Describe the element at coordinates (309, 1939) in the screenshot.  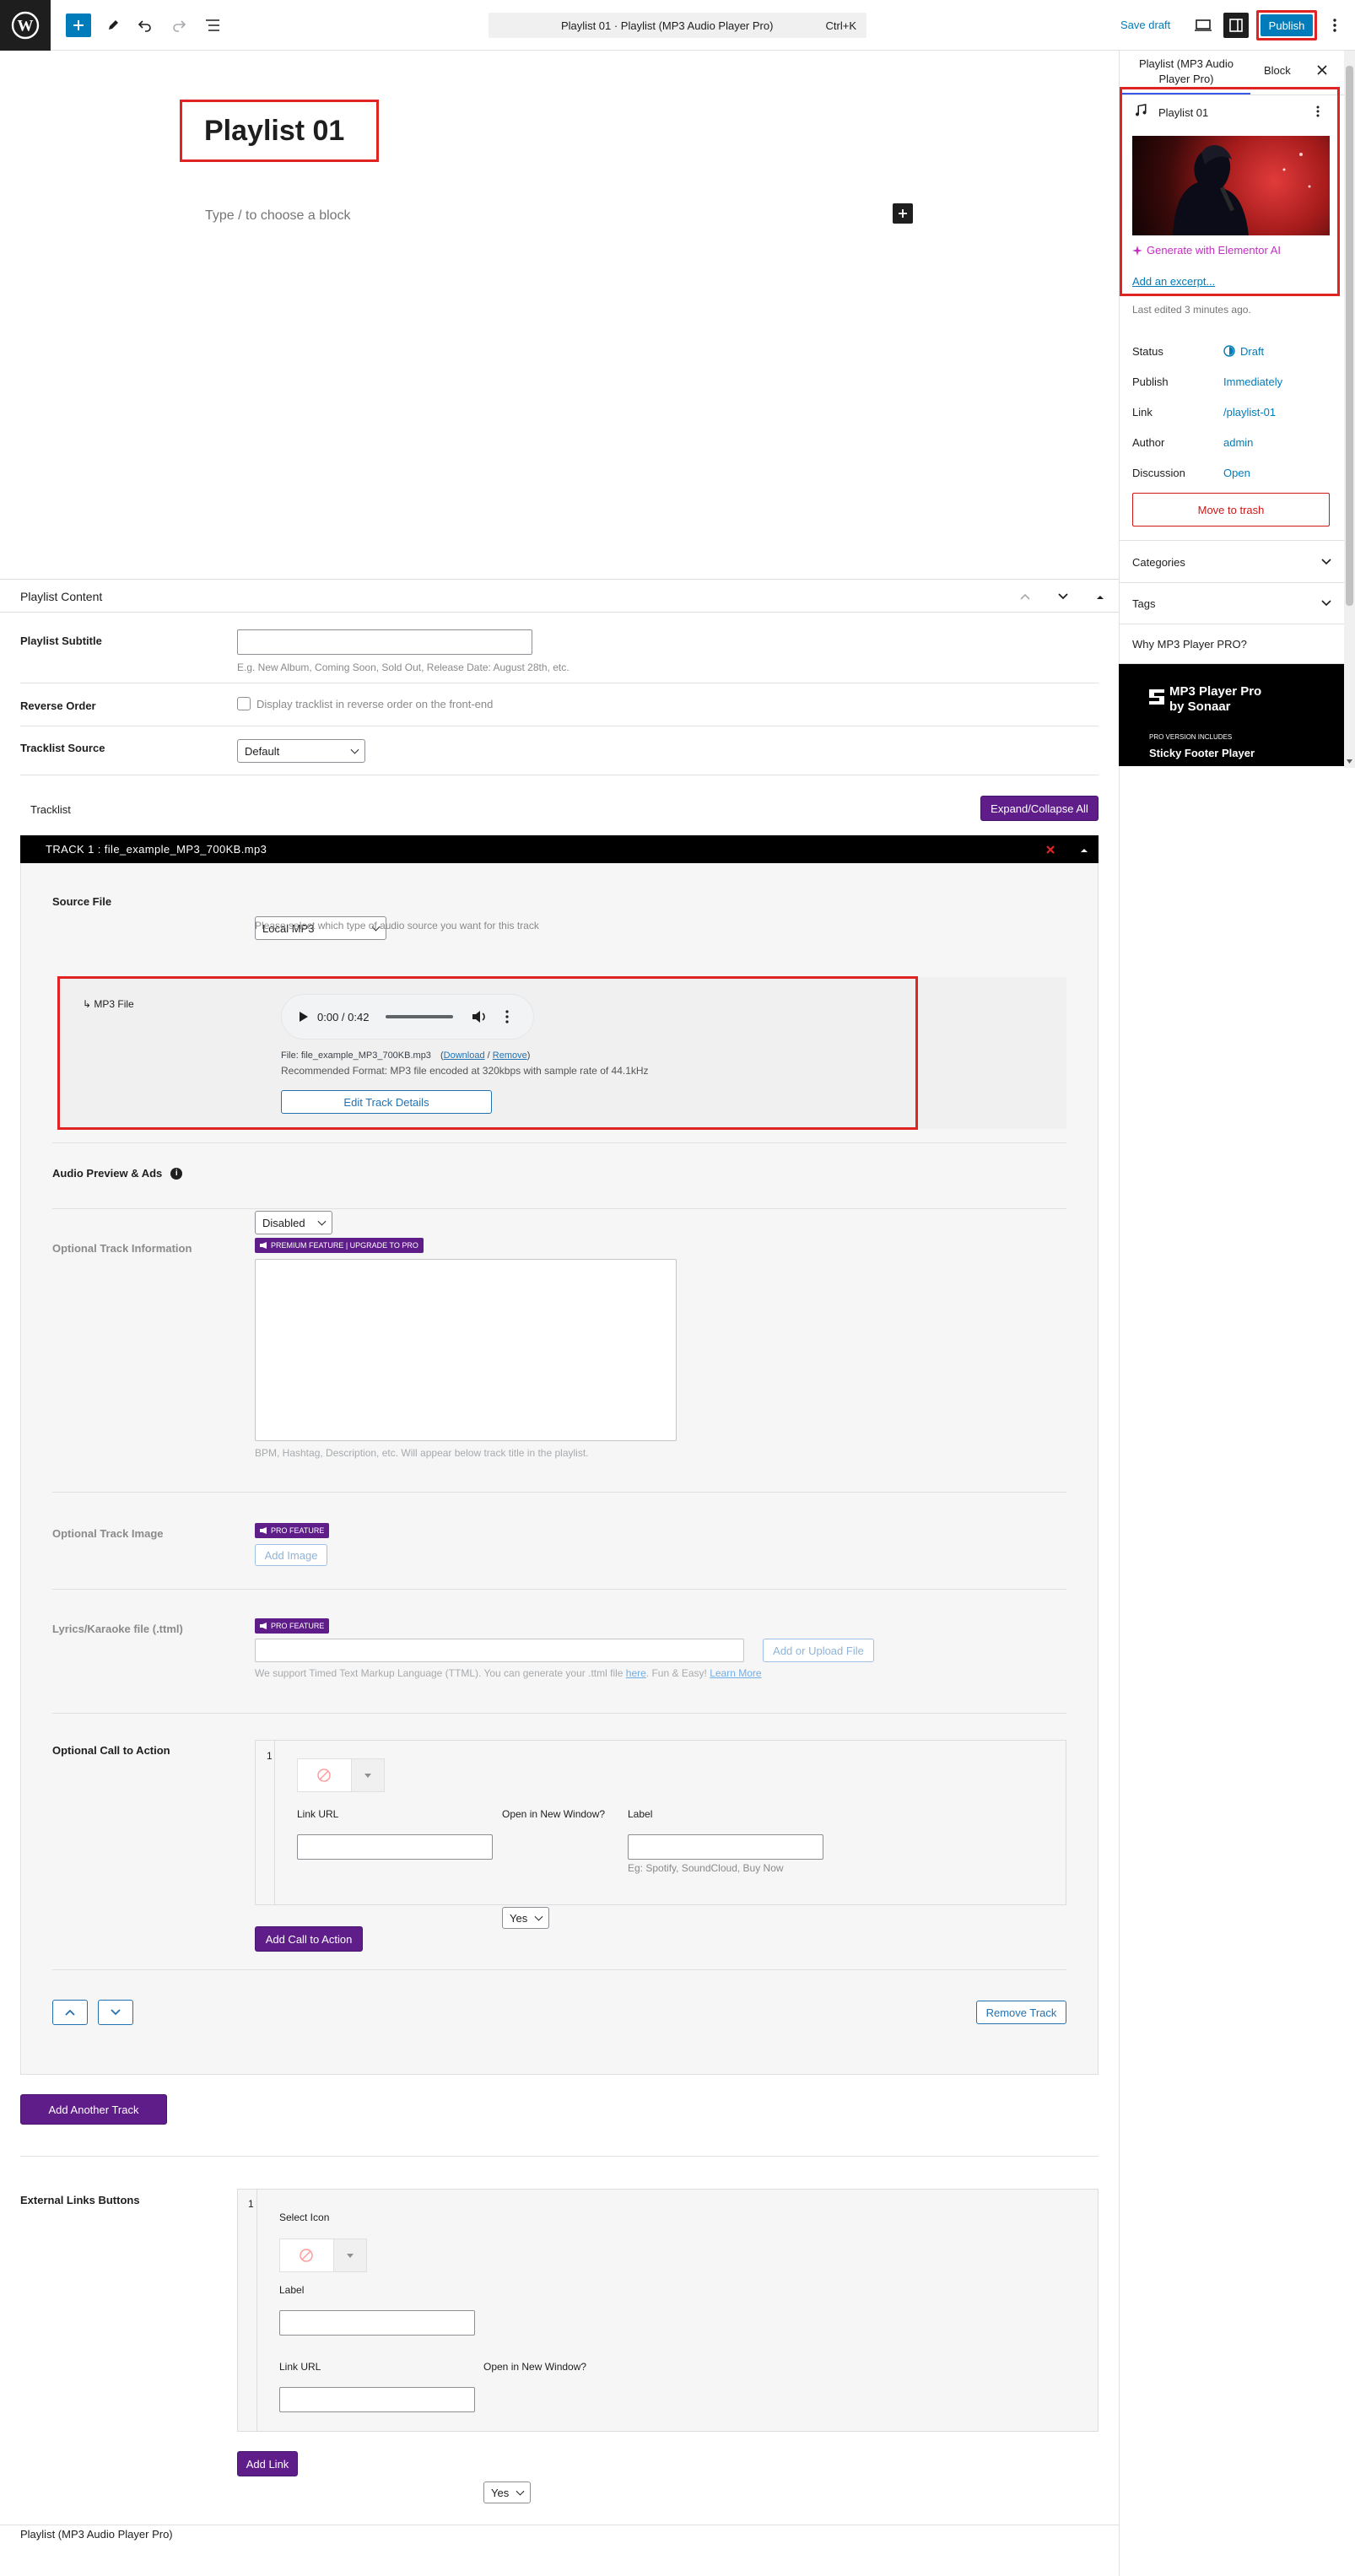
I see `add-cta-button: Add Call to Action` at that location.